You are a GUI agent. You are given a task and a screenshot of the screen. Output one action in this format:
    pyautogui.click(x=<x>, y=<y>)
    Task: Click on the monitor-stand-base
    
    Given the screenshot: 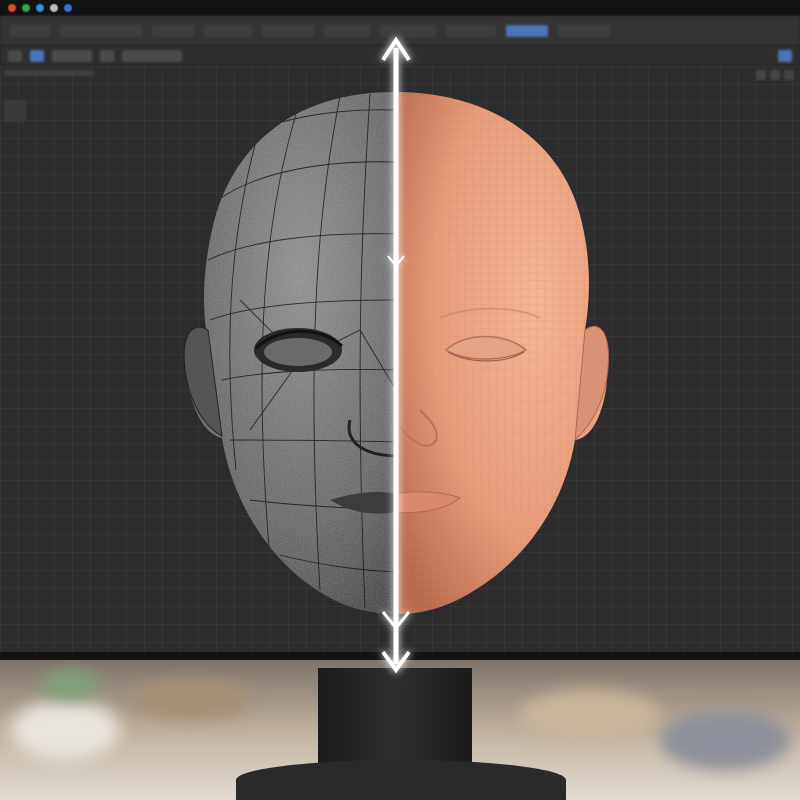 What is the action you would take?
    pyautogui.click(x=401, y=780)
    